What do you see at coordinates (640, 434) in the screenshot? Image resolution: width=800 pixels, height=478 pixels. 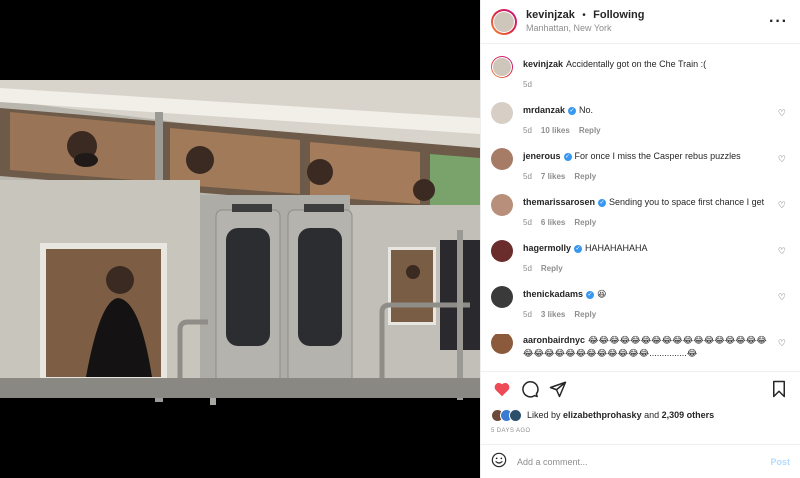 I see `post-date: 5 DAYS AGO` at bounding box center [640, 434].